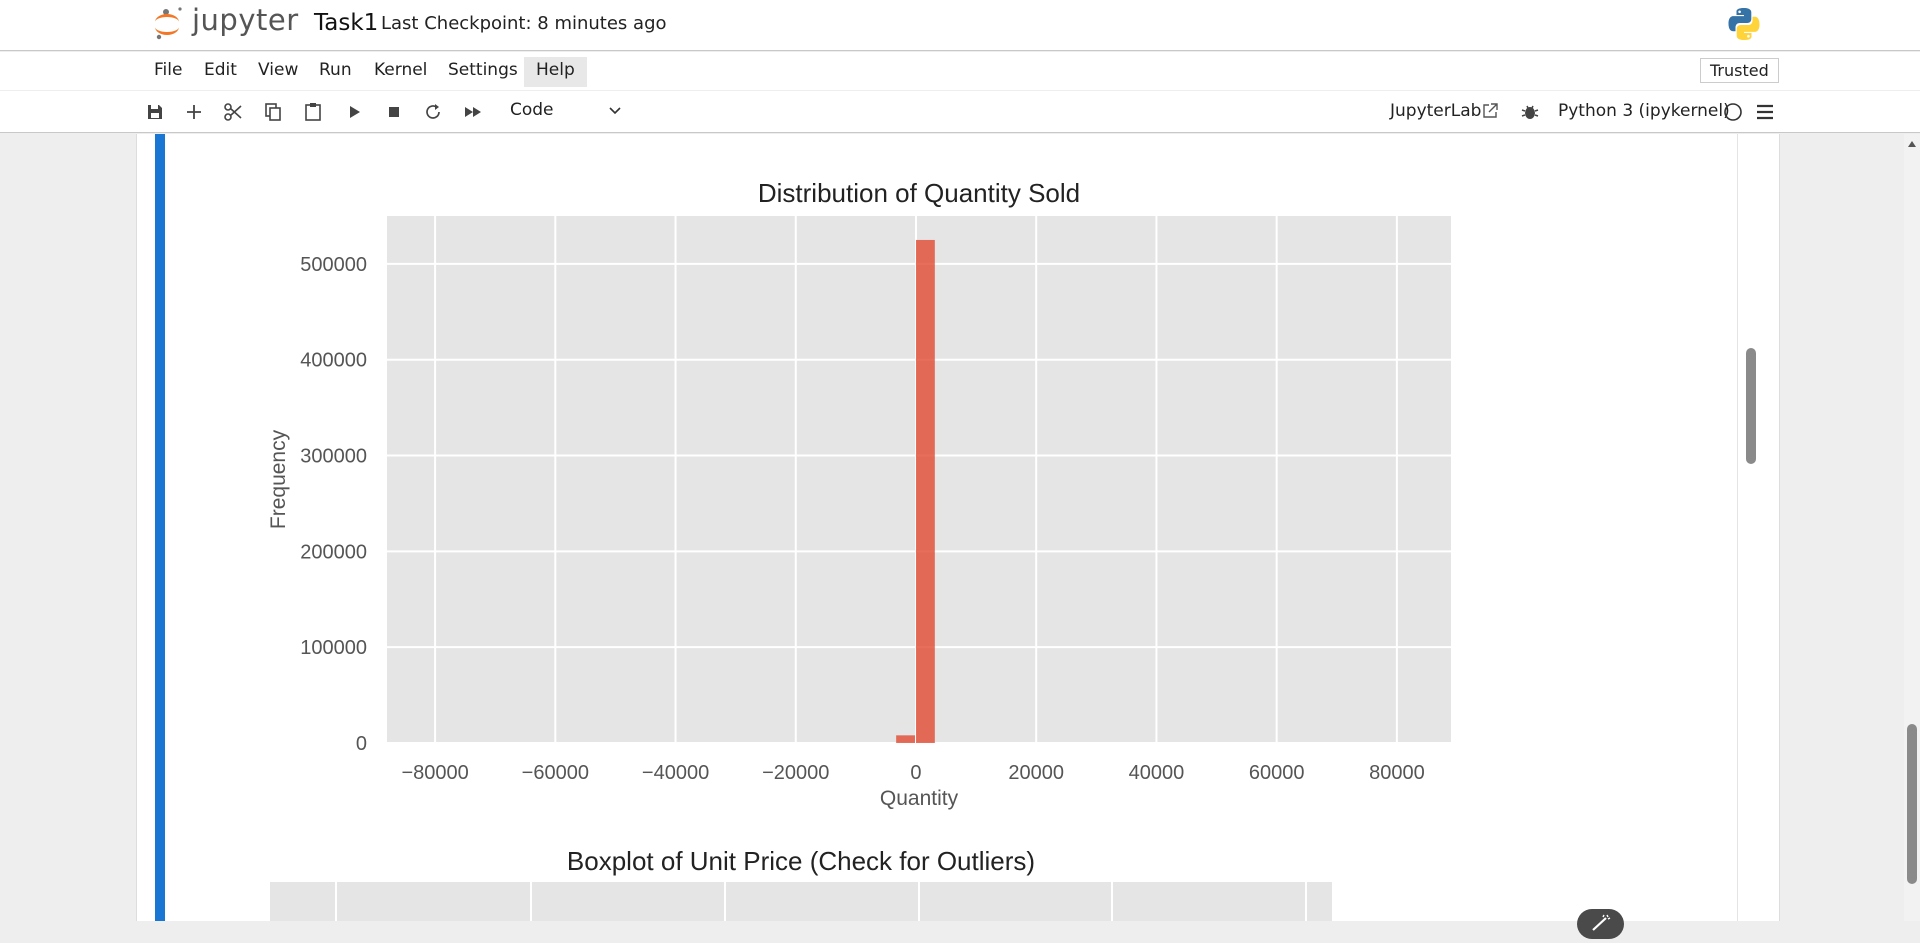 The image size is (1920, 943). I want to click on run-icon, so click(354, 112).